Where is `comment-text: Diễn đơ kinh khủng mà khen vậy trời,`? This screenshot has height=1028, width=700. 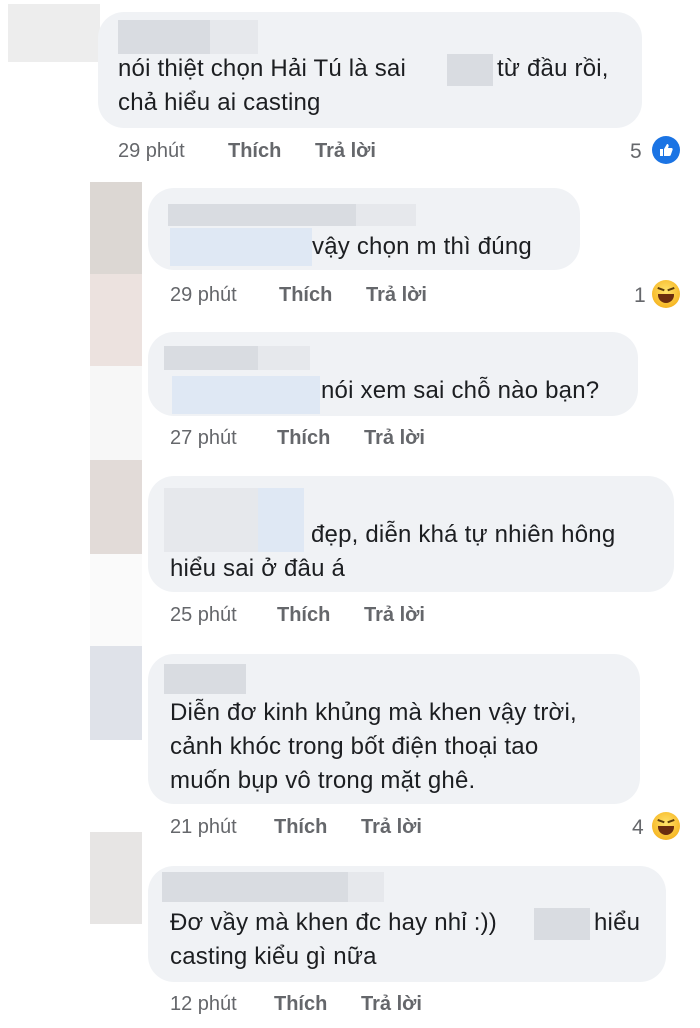
comment-text: Diễn đơ kinh khủng mà khen vậy trời, is located at coordinates (373, 712).